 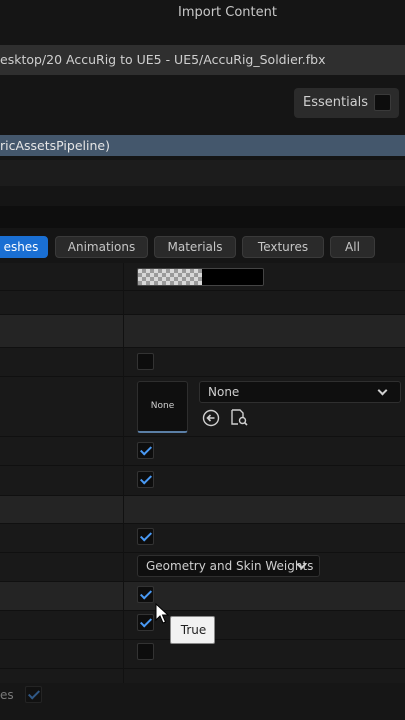 What do you see at coordinates (202, 217) in the screenshot?
I see `search-bar-area` at bounding box center [202, 217].